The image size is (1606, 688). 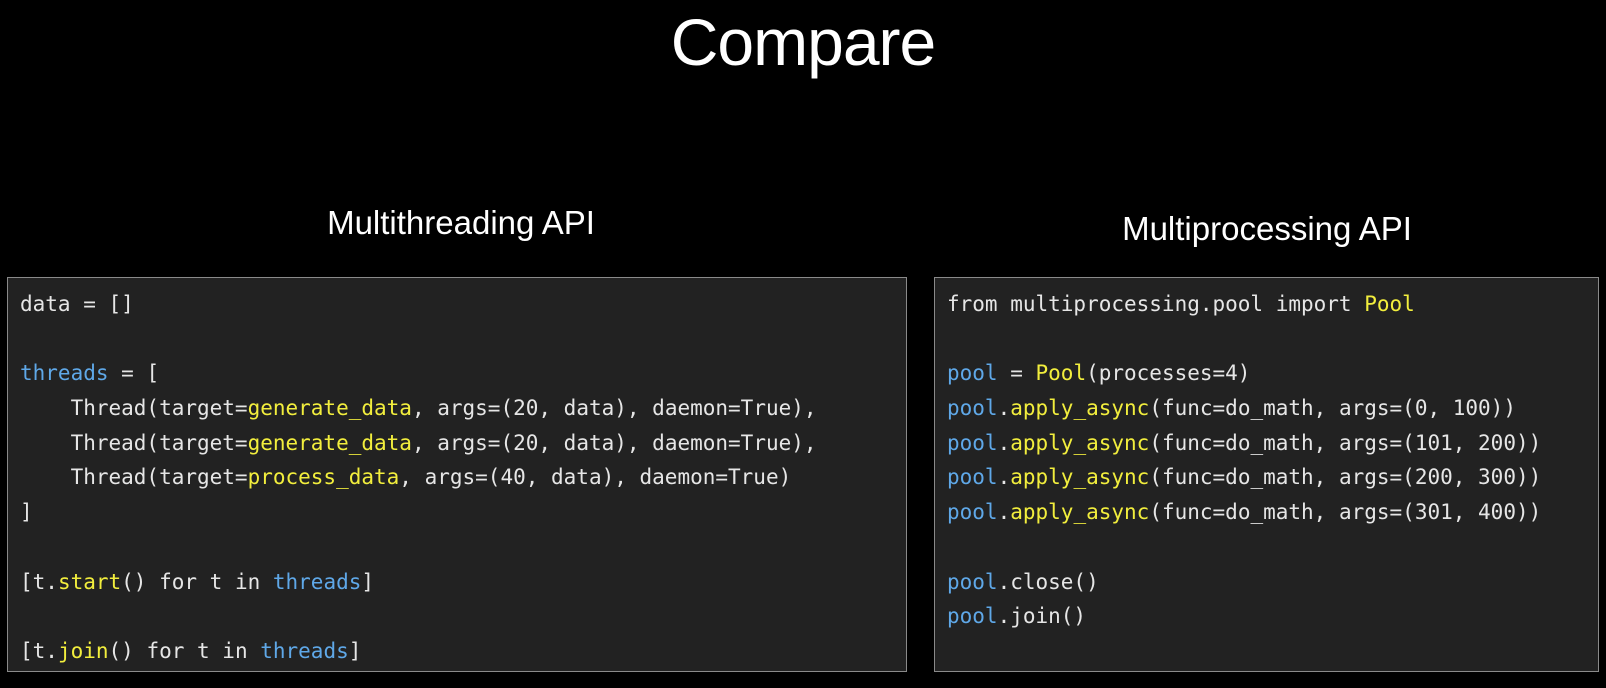 I want to click on code-line: [t.join() for t in threads], so click(x=418, y=651).